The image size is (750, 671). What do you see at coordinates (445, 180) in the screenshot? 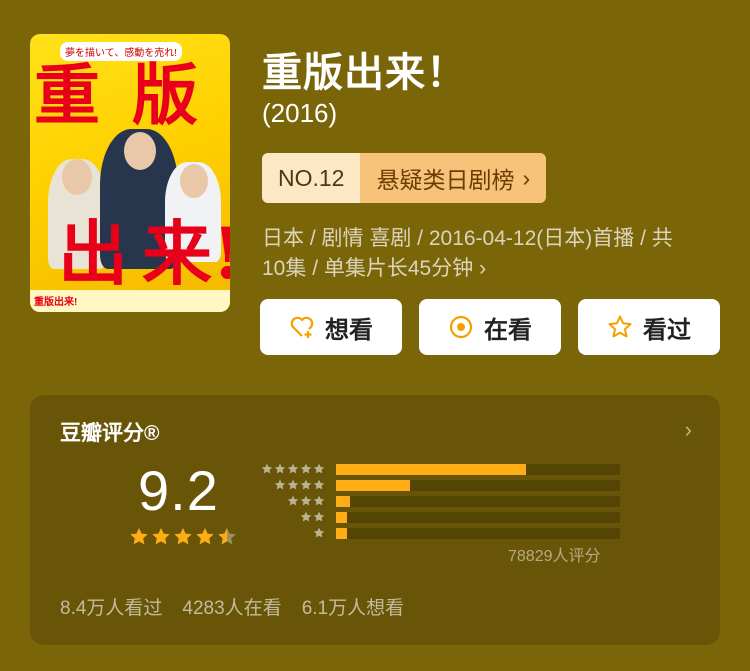
I see `rank-list-label: 悬疑类日剧榜` at bounding box center [445, 180].